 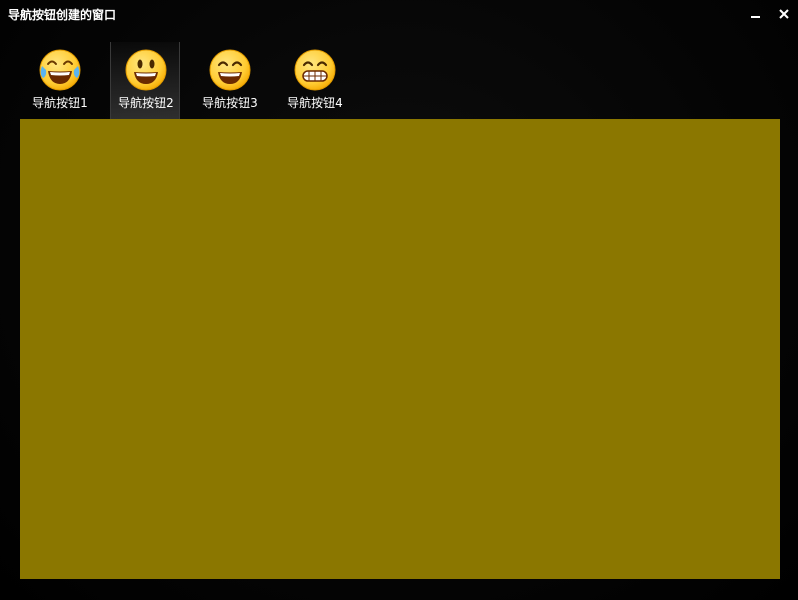 What do you see at coordinates (230, 103) in the screenshot?
I see `nav-label-3: 导航按钮3` at bounding box center [230, 103].